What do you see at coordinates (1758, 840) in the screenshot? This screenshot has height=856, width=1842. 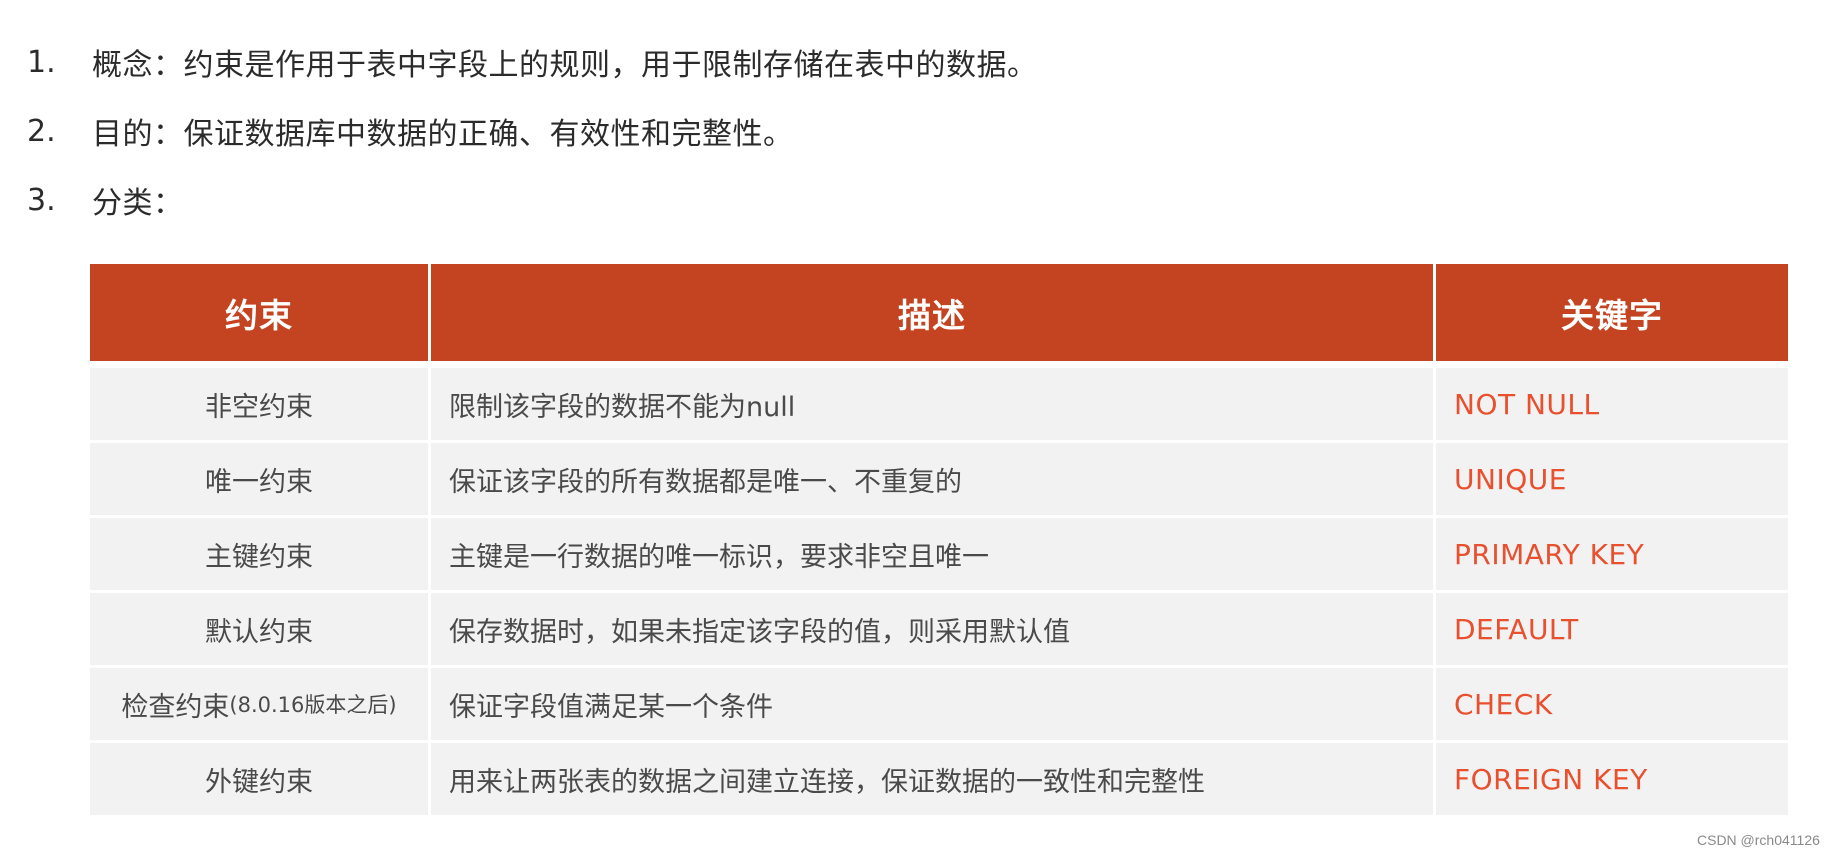 I see `watermark: CSDN @rch041126` at bounding box center [1758, 840].